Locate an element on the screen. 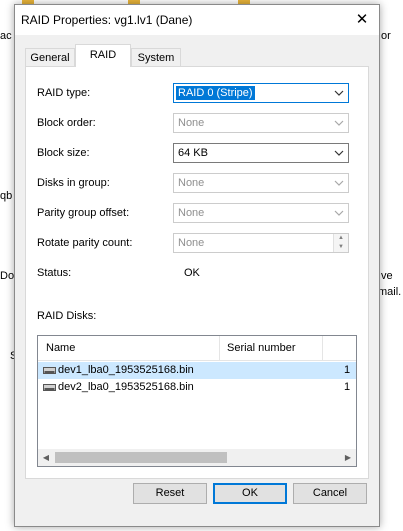 This screenshot has width=403, height=531. disks-in-group-value: None is located at coordinates (191, 183).